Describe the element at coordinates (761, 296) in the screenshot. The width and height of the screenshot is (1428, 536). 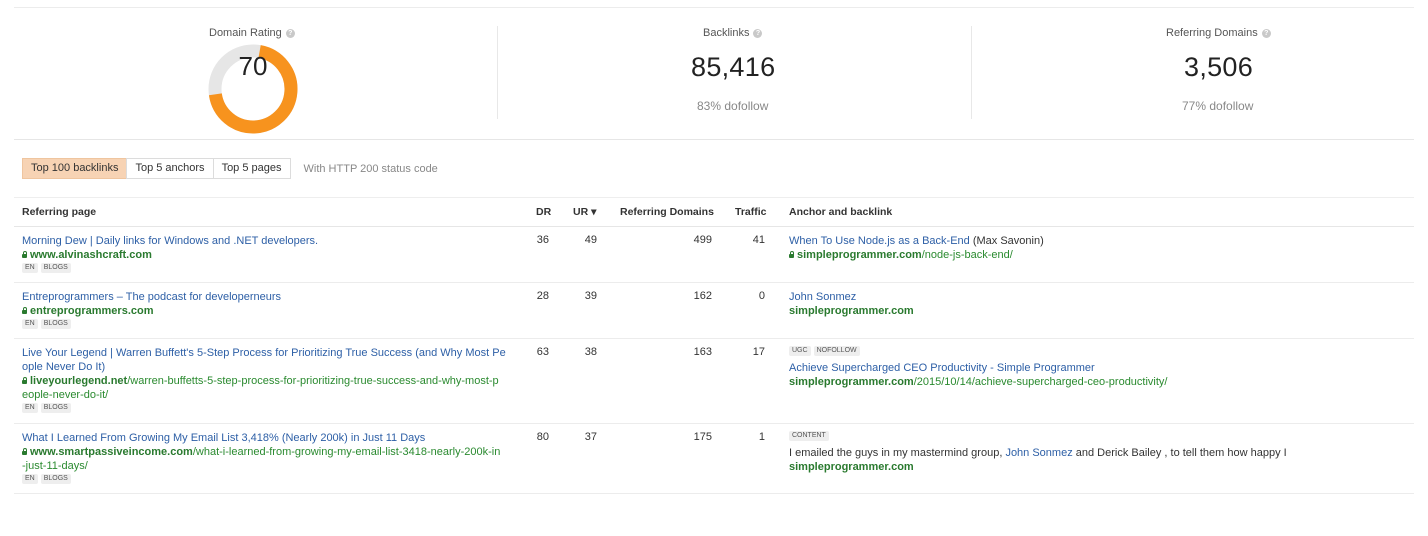
I see `traffic-value: 0` at that location.